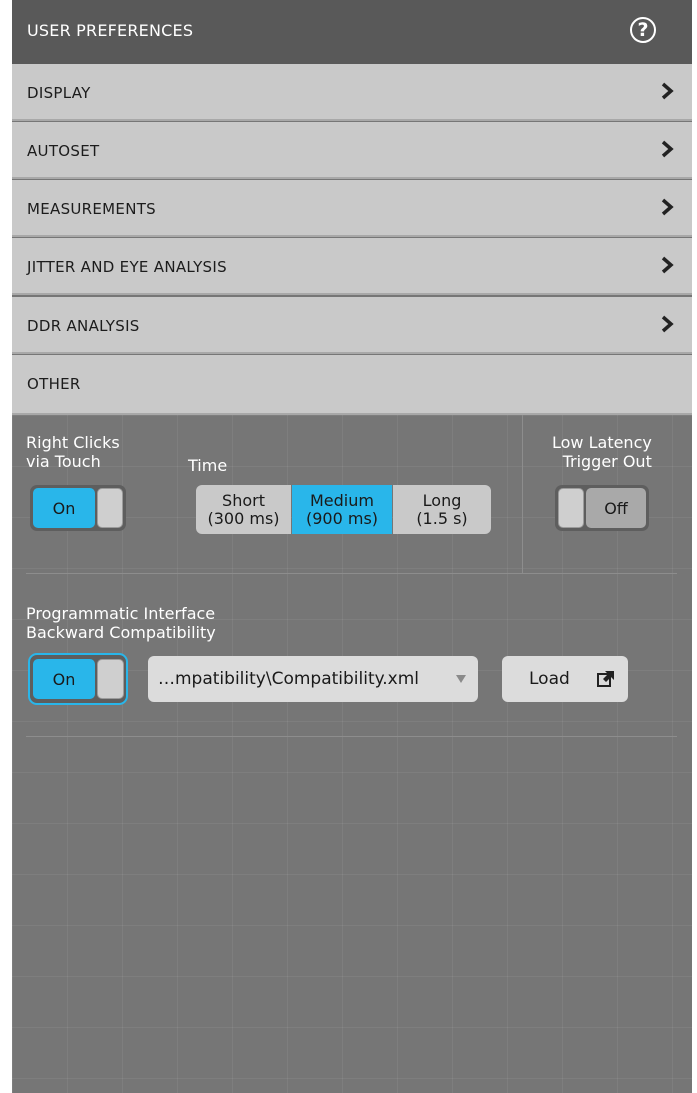  I want to click on section-display: DISPLAY, so click(352, 92).